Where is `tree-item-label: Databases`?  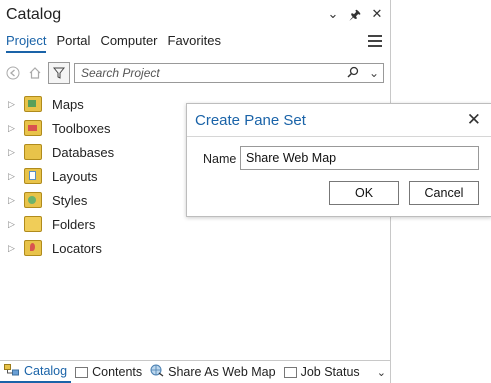 tree-item-label: Databases is located at coordinates (83, 152).